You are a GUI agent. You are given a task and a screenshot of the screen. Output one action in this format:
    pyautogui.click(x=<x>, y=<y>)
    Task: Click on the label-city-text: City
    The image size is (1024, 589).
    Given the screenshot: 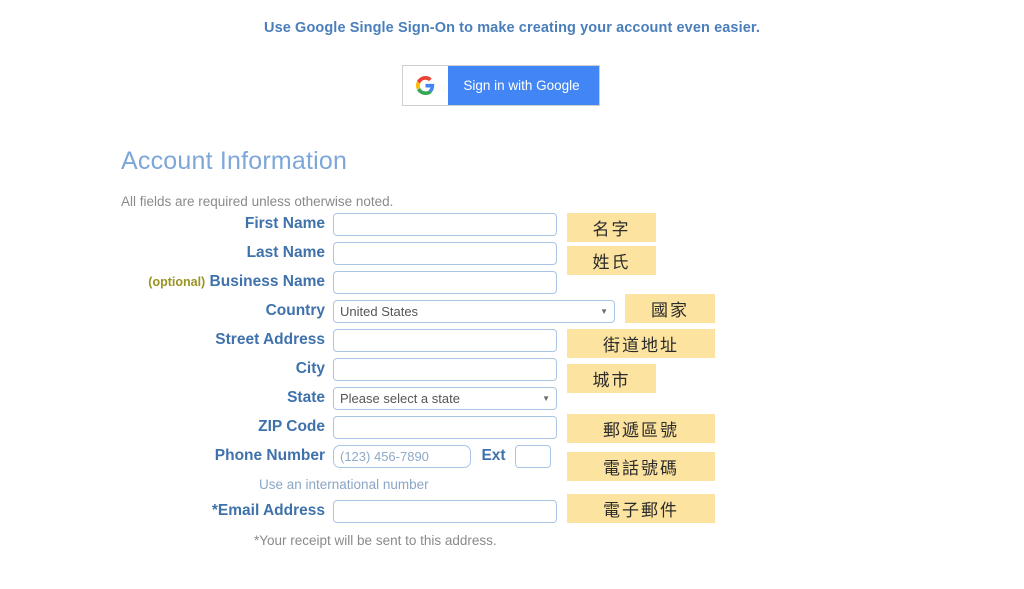 What is the action you would take?
    pyautogui.click(x=310, y=368)
    